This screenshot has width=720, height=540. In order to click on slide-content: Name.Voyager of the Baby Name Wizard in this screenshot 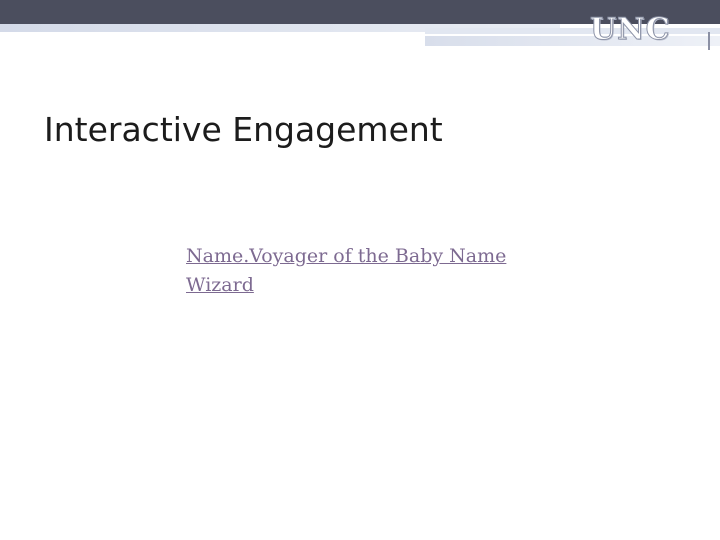, I will do `click(356, 271)`.